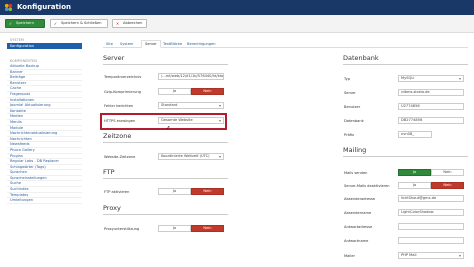 The image size is (474, 267). I want to click on reply-address-label: Antwortadresse, so click(358, 227).